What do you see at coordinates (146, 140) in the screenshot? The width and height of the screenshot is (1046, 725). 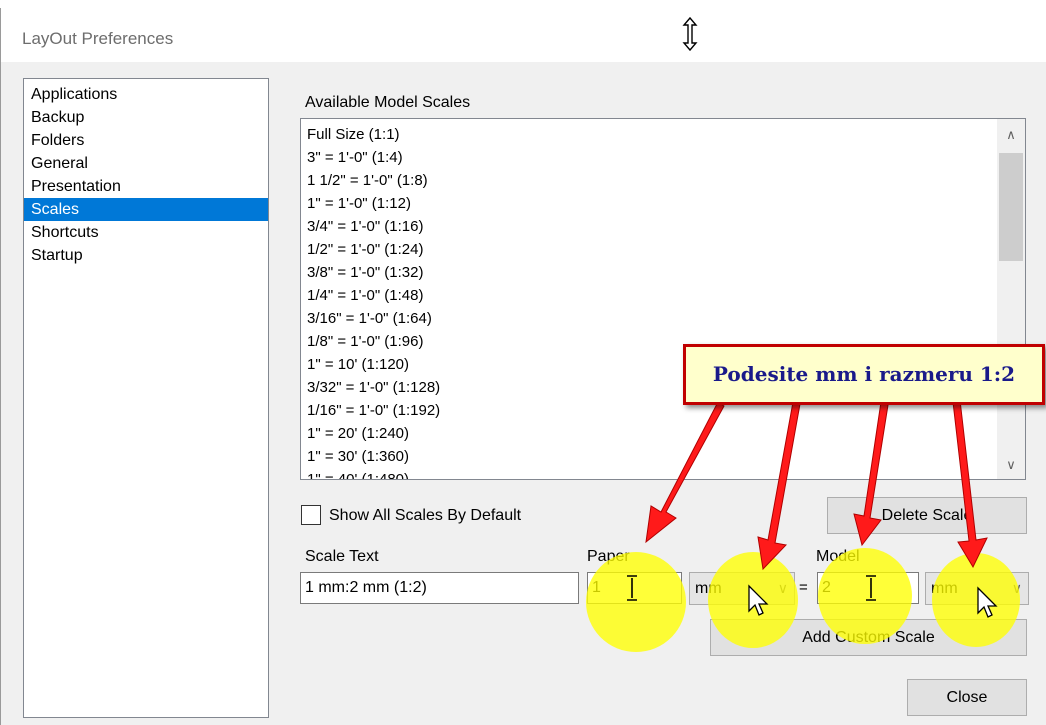 I see `sidebar-item-folders: Folders` at bounding box center [146, 140].